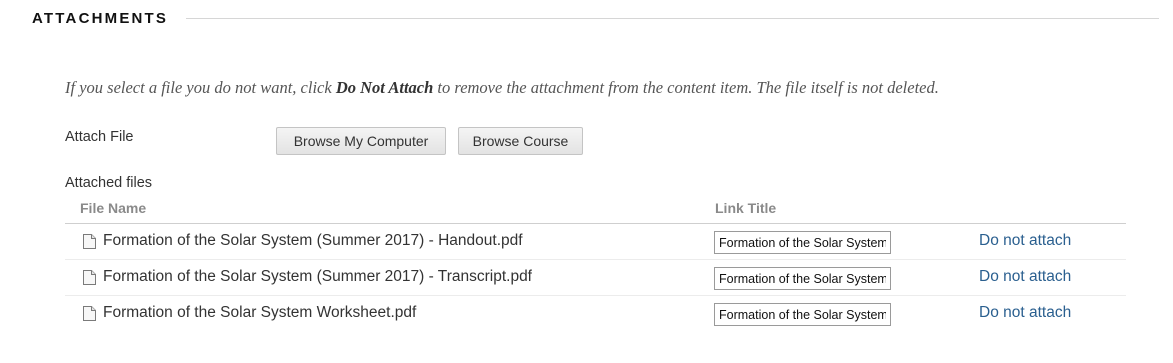 The width and height of the screenshot is (1173, 363). Describe the element at coordinates (99, 137) in the screenshot. I see `attach-file-label: Attach File` at that location.